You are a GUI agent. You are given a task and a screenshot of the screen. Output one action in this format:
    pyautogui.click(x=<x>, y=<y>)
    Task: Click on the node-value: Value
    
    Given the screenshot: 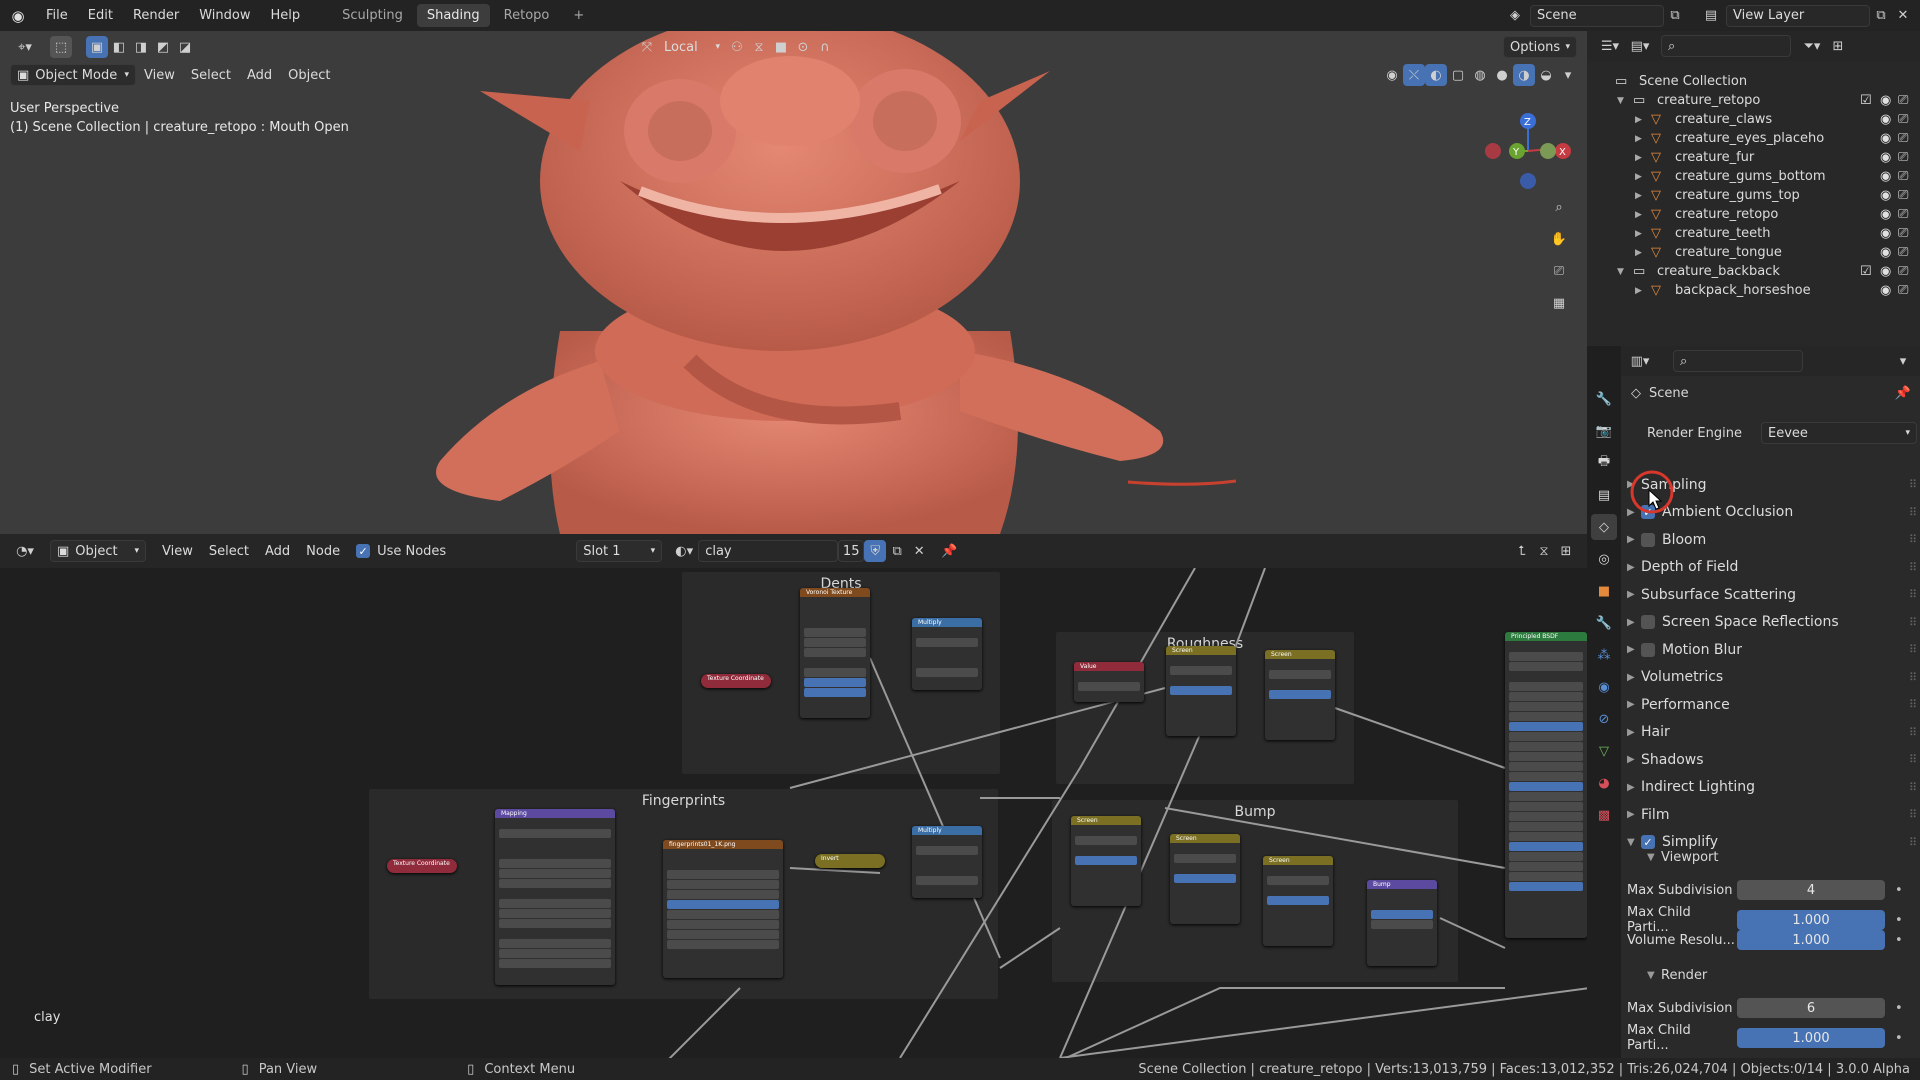 What is the action you would take?
    pyautogui.click(x=1109, y=682)
    